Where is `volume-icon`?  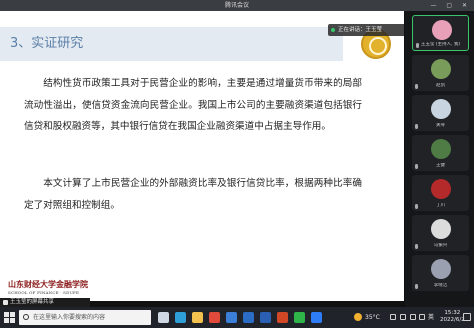 volume-icon is located at coordinates (413, 317).